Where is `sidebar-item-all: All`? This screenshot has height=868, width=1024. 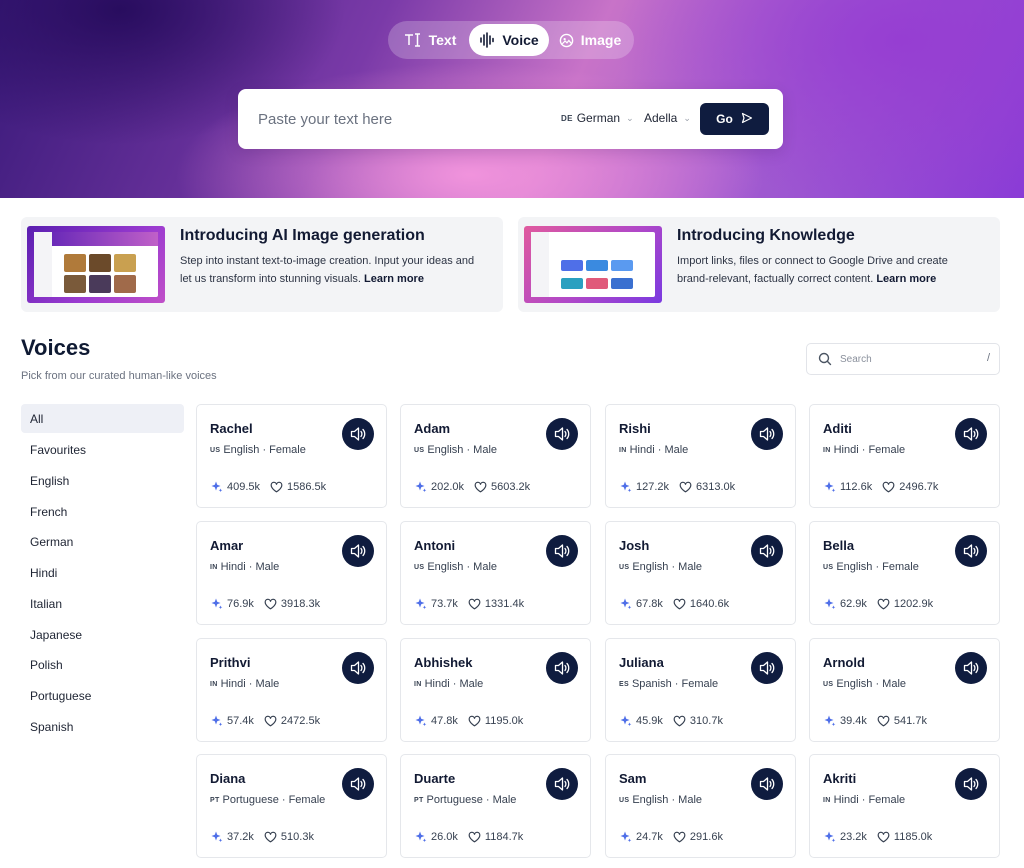 sidebar-item-all: All is located at coordinates (102, 418).